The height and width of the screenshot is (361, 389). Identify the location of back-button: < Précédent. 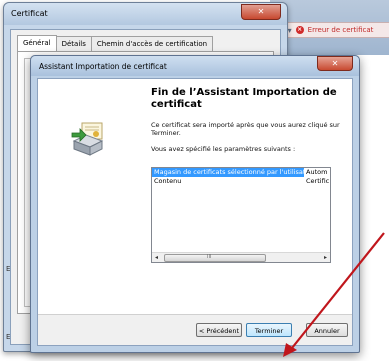
(219, 330).